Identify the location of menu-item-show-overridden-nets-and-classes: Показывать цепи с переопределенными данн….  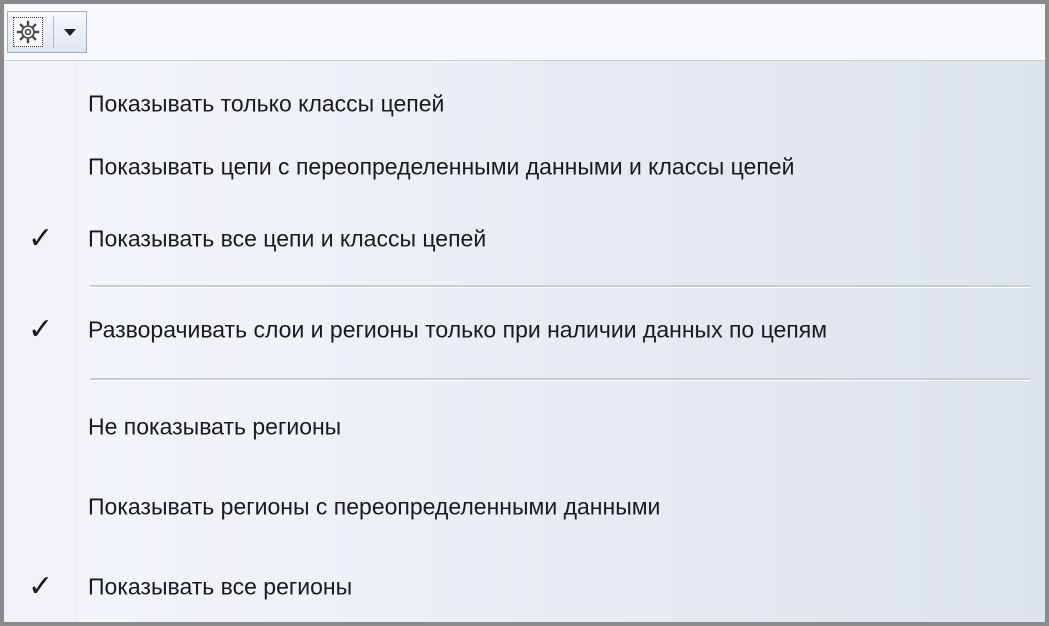
(524, 167).